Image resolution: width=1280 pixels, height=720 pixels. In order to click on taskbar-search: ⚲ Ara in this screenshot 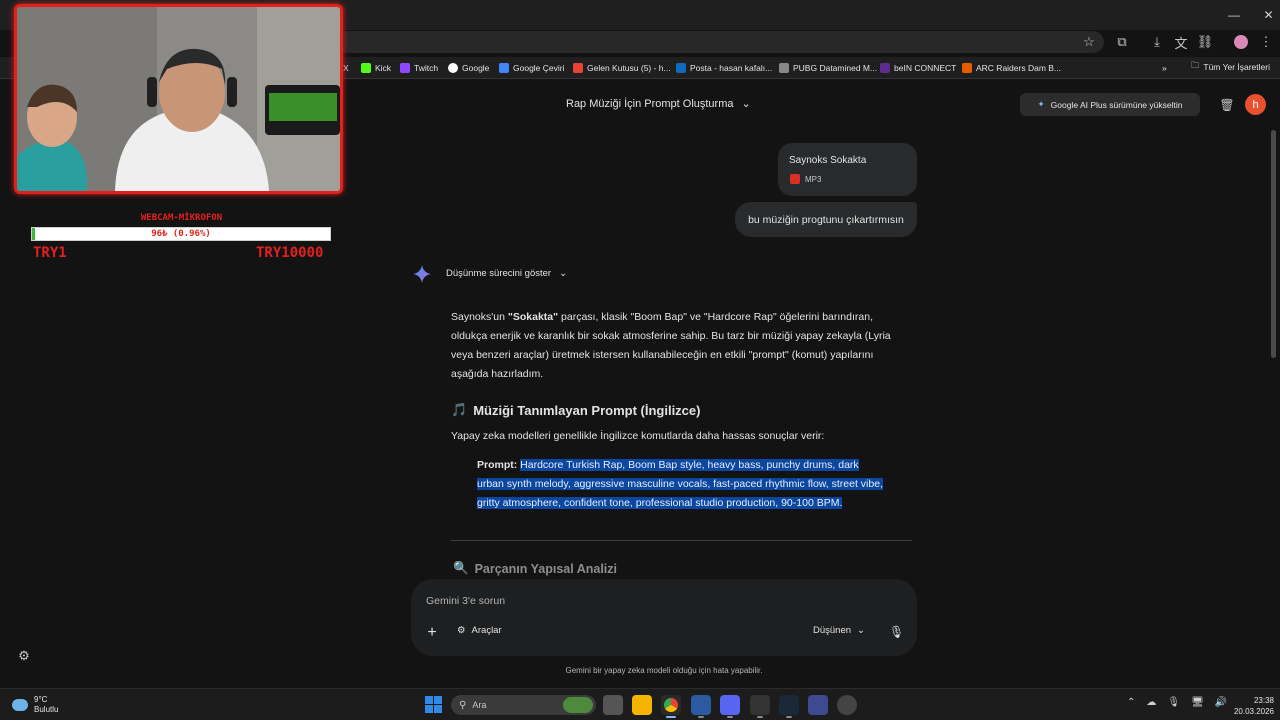, I will do `click(523, 705)`.